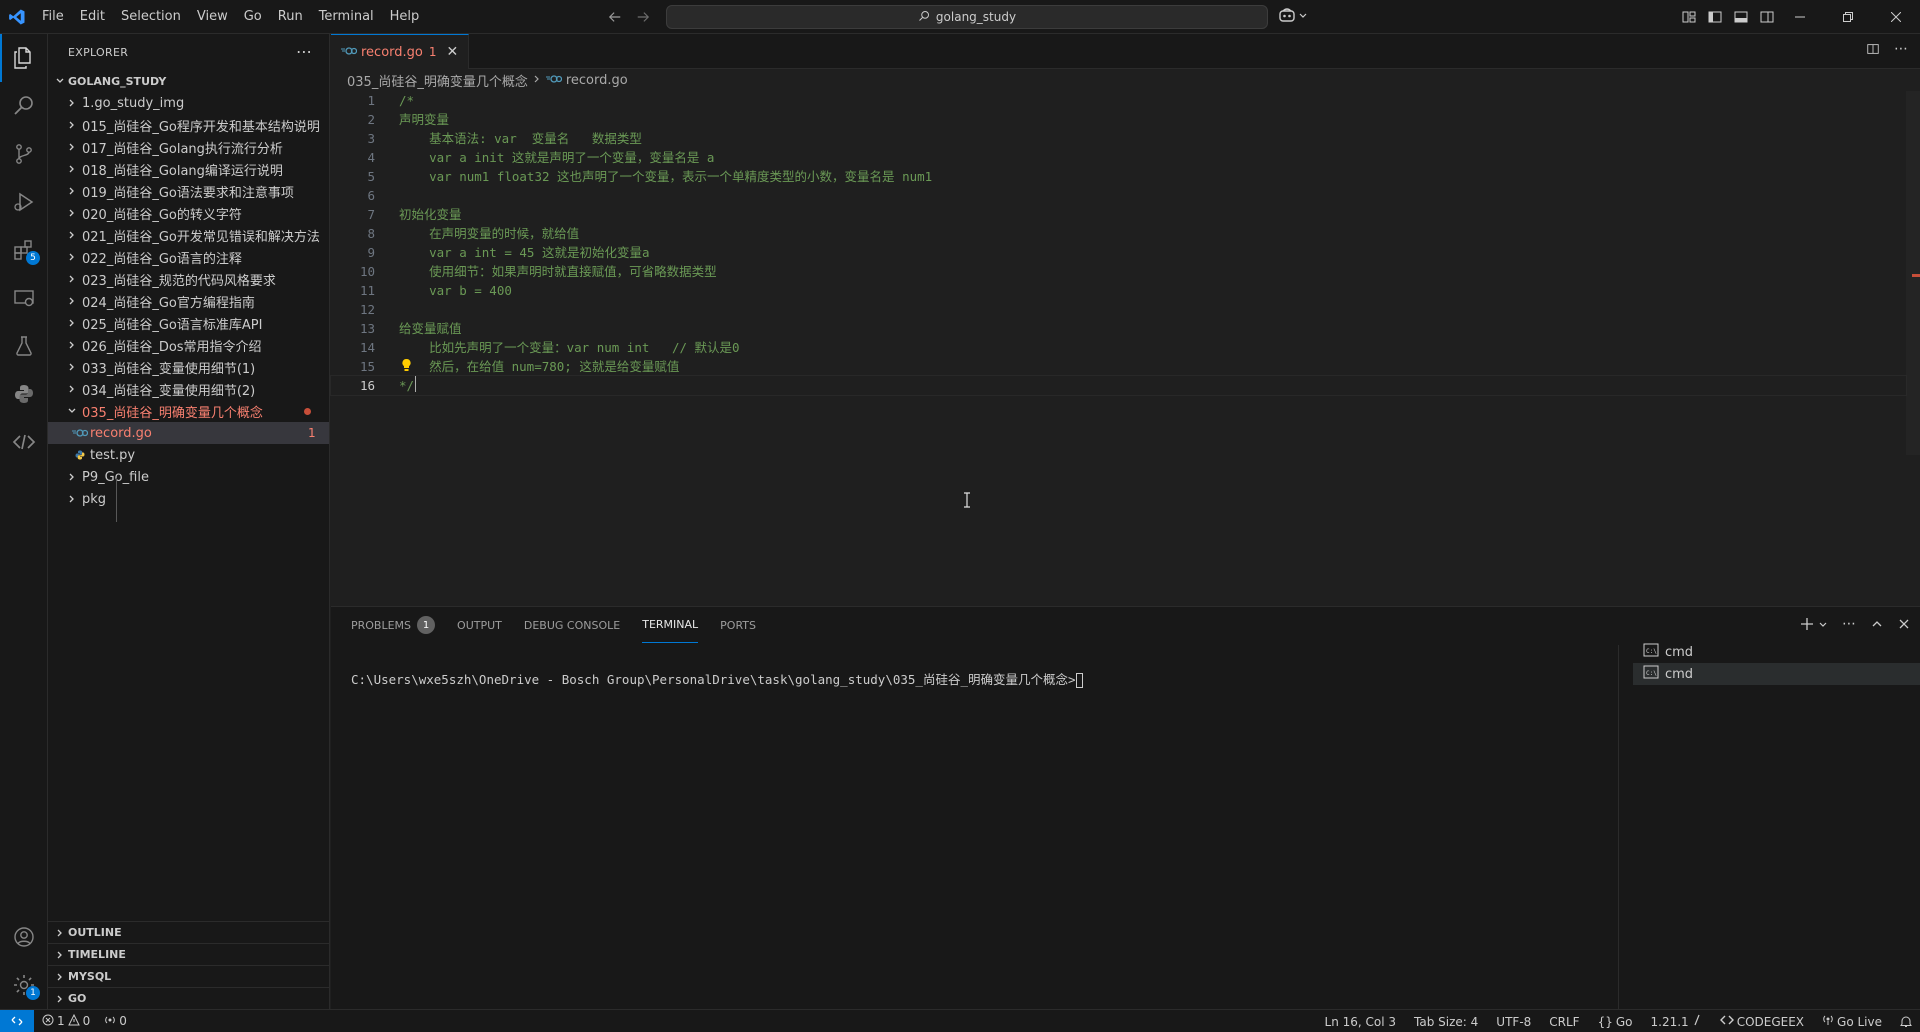  Describe the element at coordinates (479, 625) in the screenshot. I see `tab-output: OUTPUT` at that location.